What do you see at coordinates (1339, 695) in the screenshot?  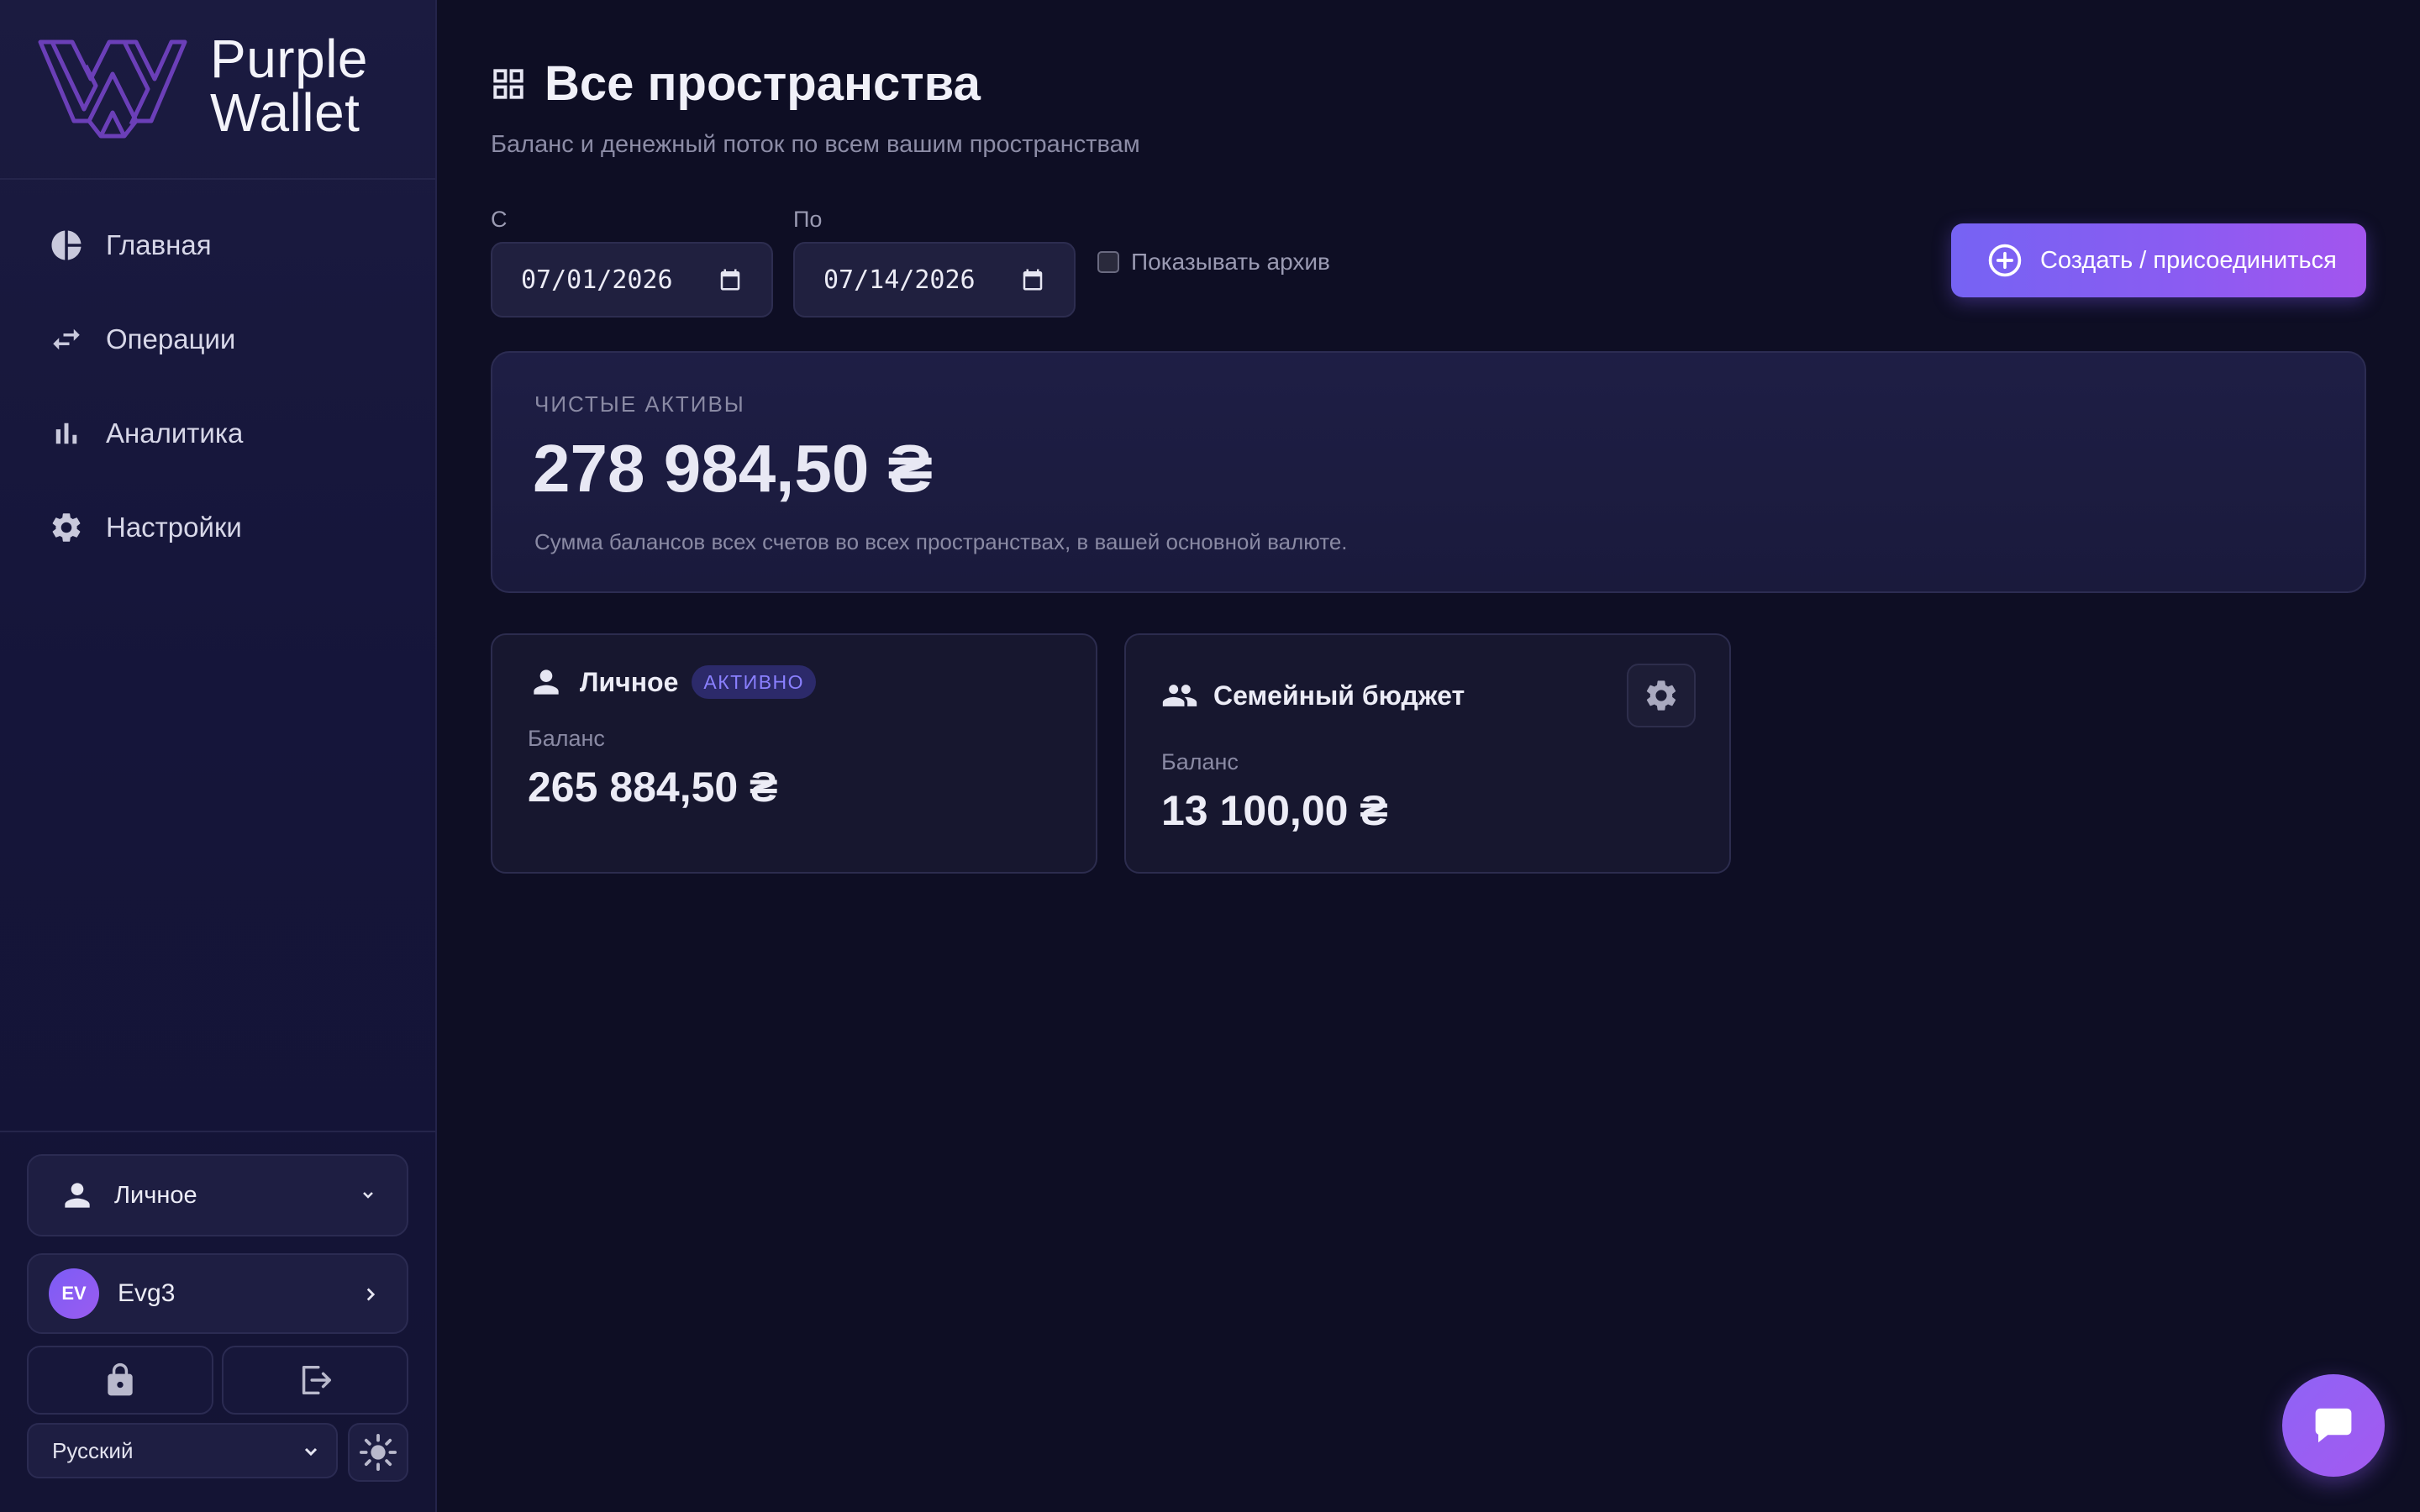 I see `space-name: Семейный бюджет` at bounding box center [1339, 695].